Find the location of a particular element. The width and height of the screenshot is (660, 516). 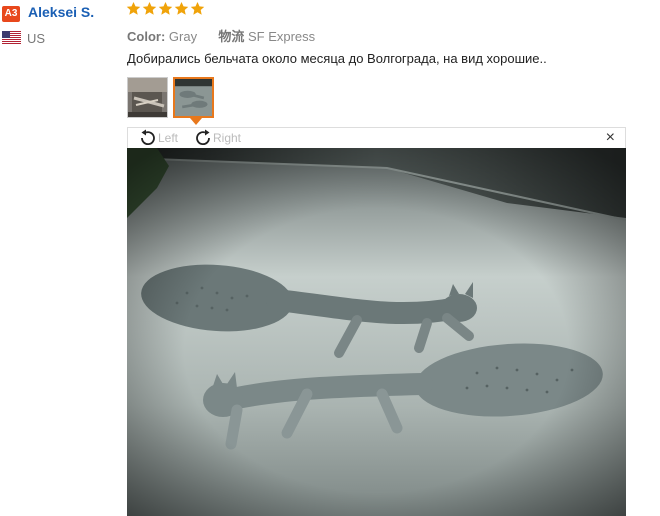

active-thumbnail-pointer is located at coordinates (196, 121).